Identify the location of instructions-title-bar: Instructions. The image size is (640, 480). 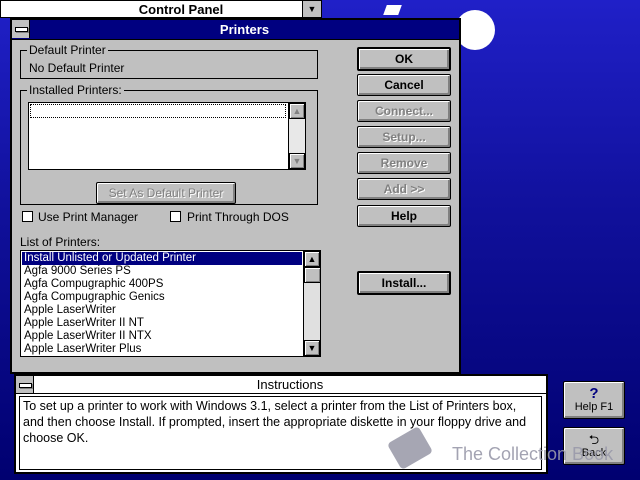
(281, 385).